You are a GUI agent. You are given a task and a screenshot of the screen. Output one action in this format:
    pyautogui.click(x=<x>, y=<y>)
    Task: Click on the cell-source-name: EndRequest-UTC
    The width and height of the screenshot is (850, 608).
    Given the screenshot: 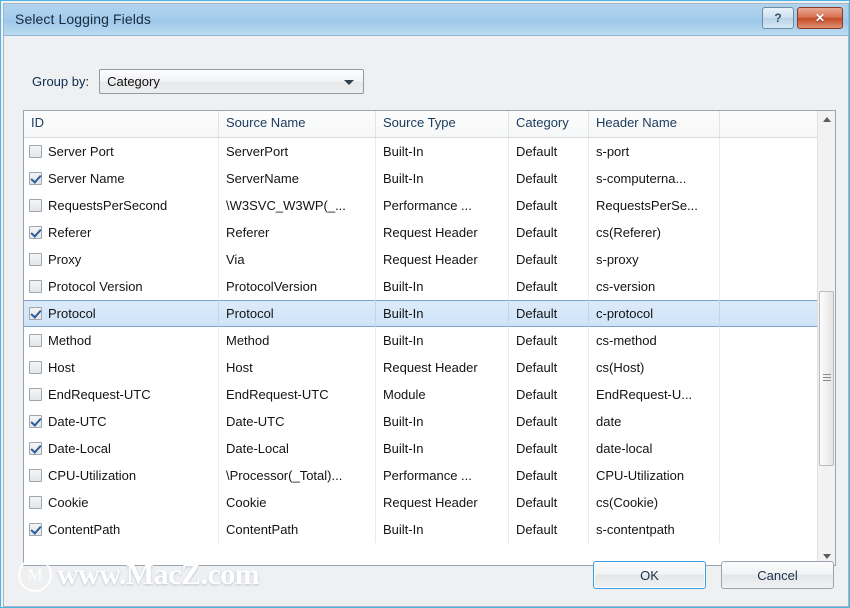 What is the action you would take?
    pyautogui.click(x=297, y=394)
    